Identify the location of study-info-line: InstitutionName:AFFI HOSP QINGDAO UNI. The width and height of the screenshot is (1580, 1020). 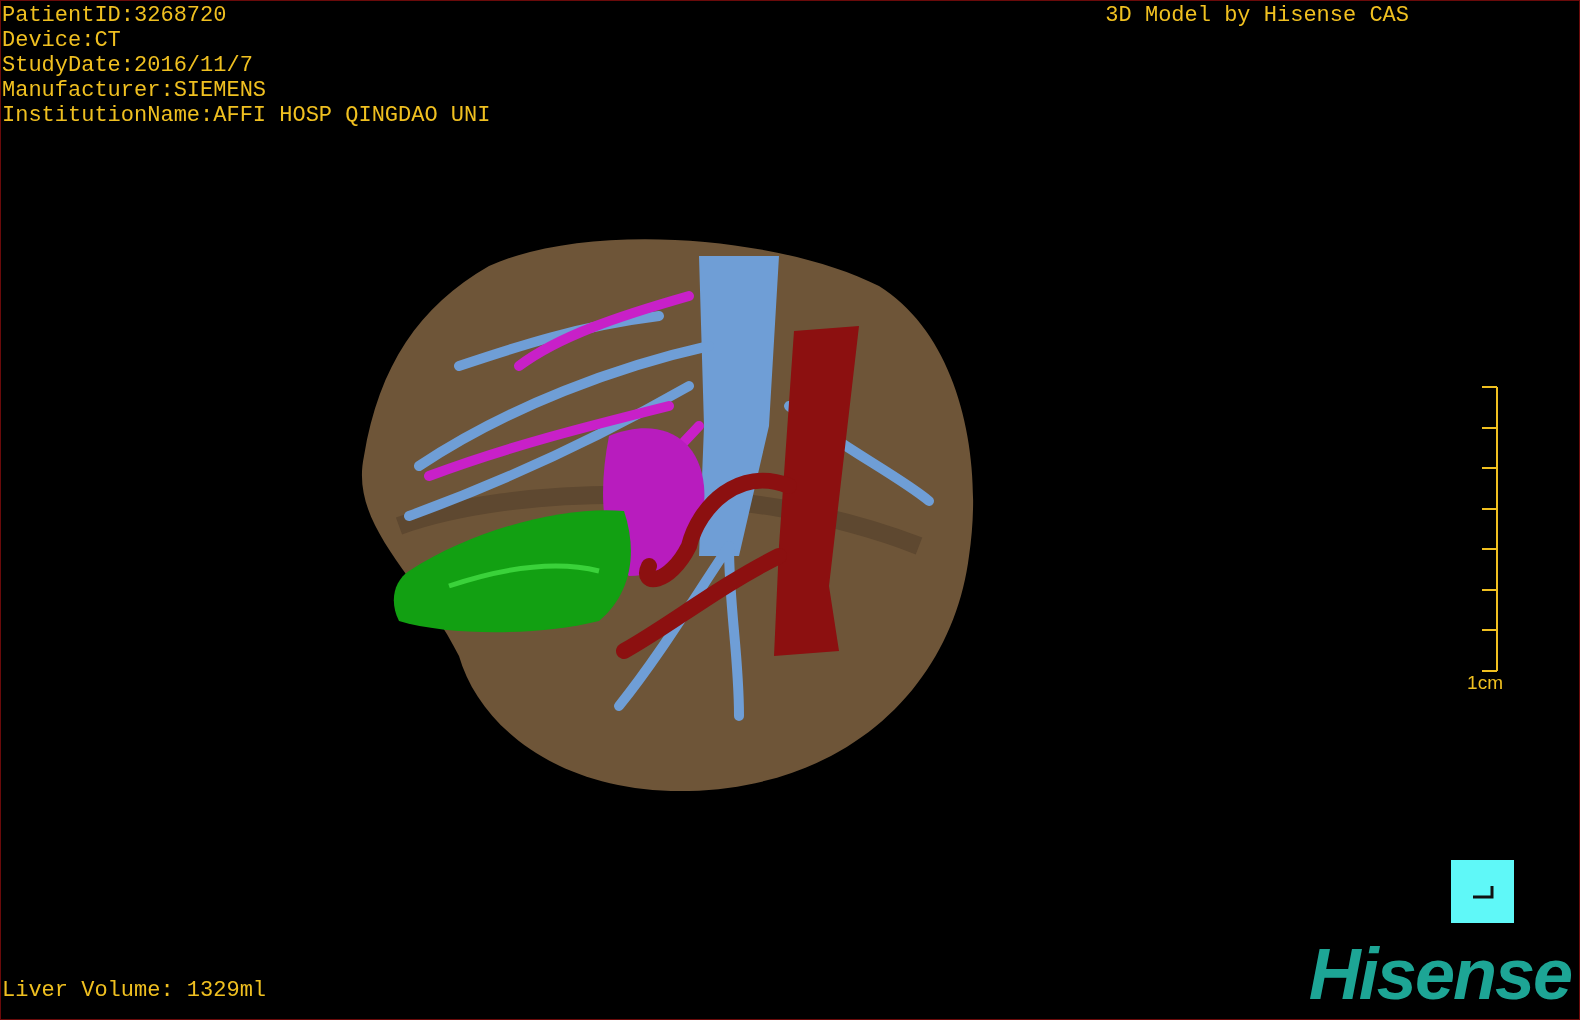
(246, 115).